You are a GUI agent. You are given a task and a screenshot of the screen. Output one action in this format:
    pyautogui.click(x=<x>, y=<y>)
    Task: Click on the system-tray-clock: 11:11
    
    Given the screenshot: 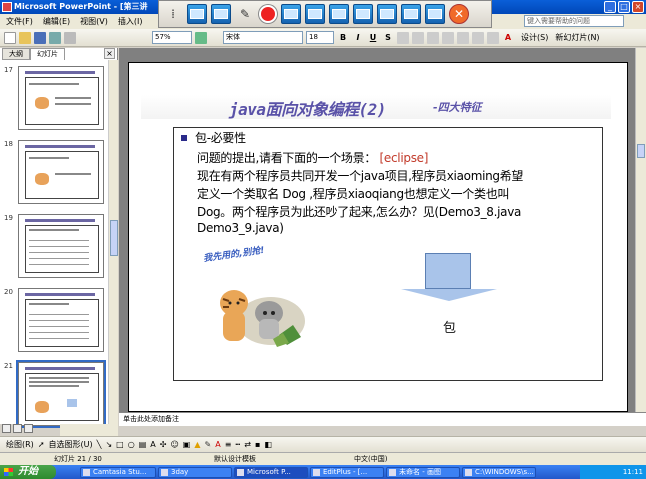 What is the action you would take?
    pyautogui.click(x=613, y=472)
    